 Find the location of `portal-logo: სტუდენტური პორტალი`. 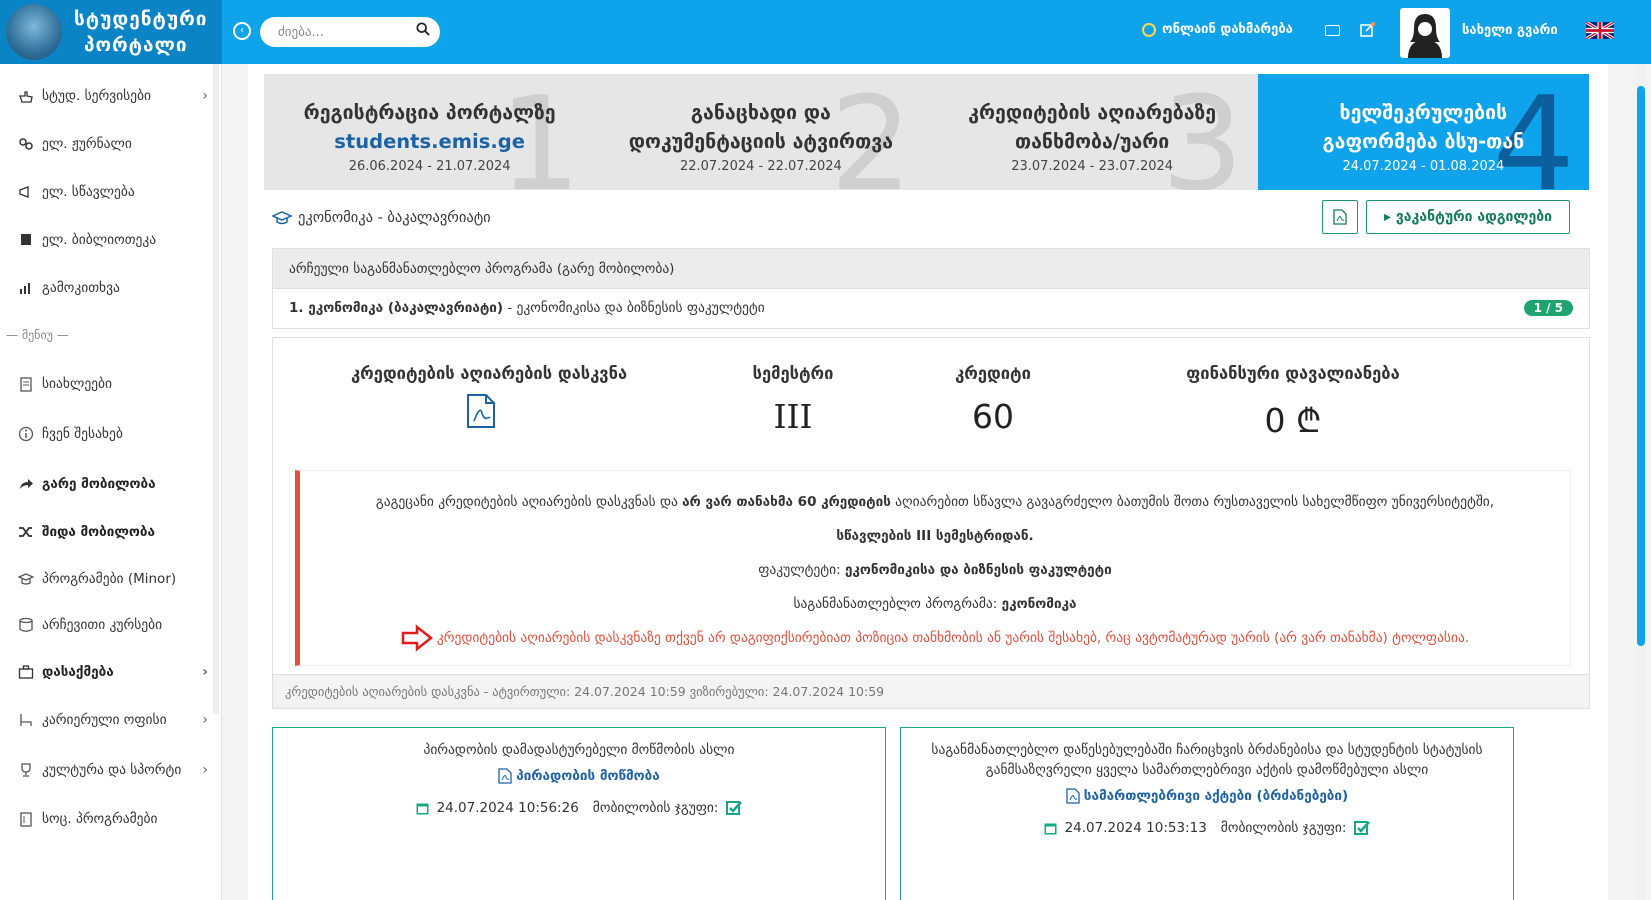

portal-logo: სტუდენტური პორტალი is located at coordinates (111, 32).